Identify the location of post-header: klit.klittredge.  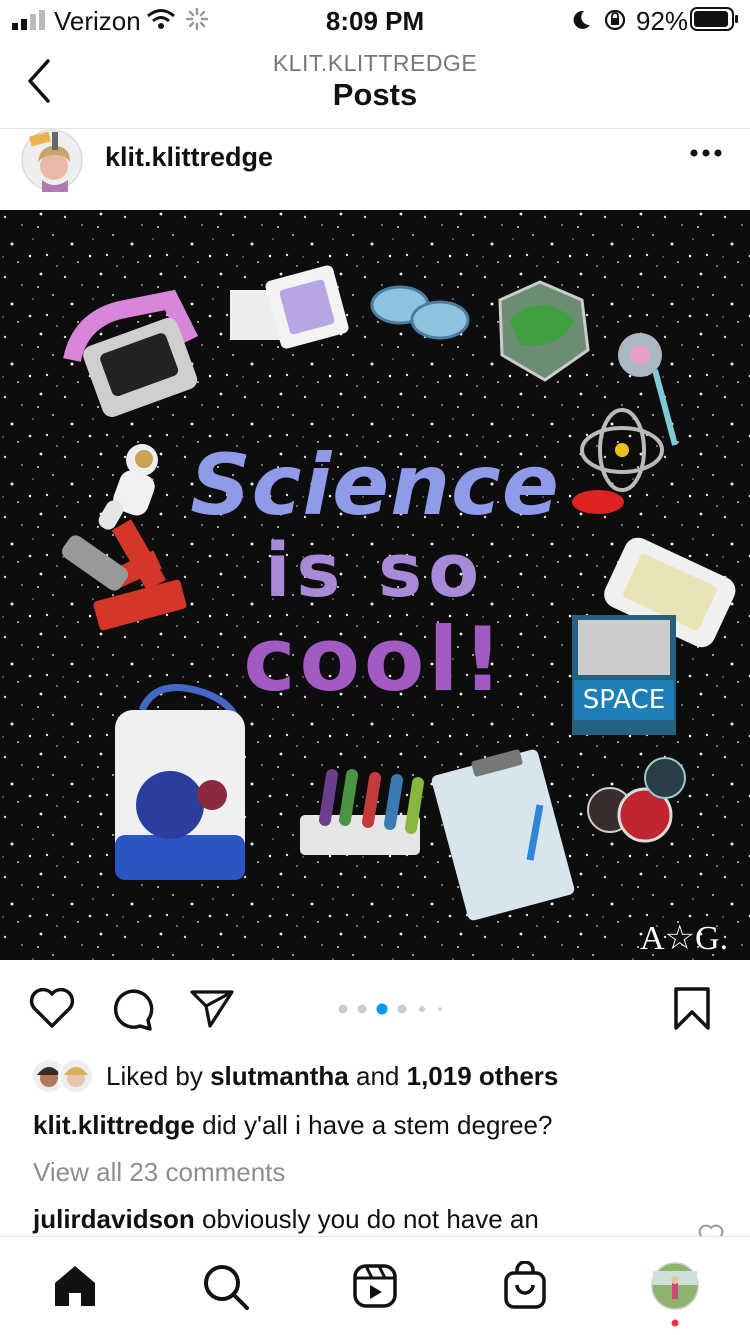
(375, 169).